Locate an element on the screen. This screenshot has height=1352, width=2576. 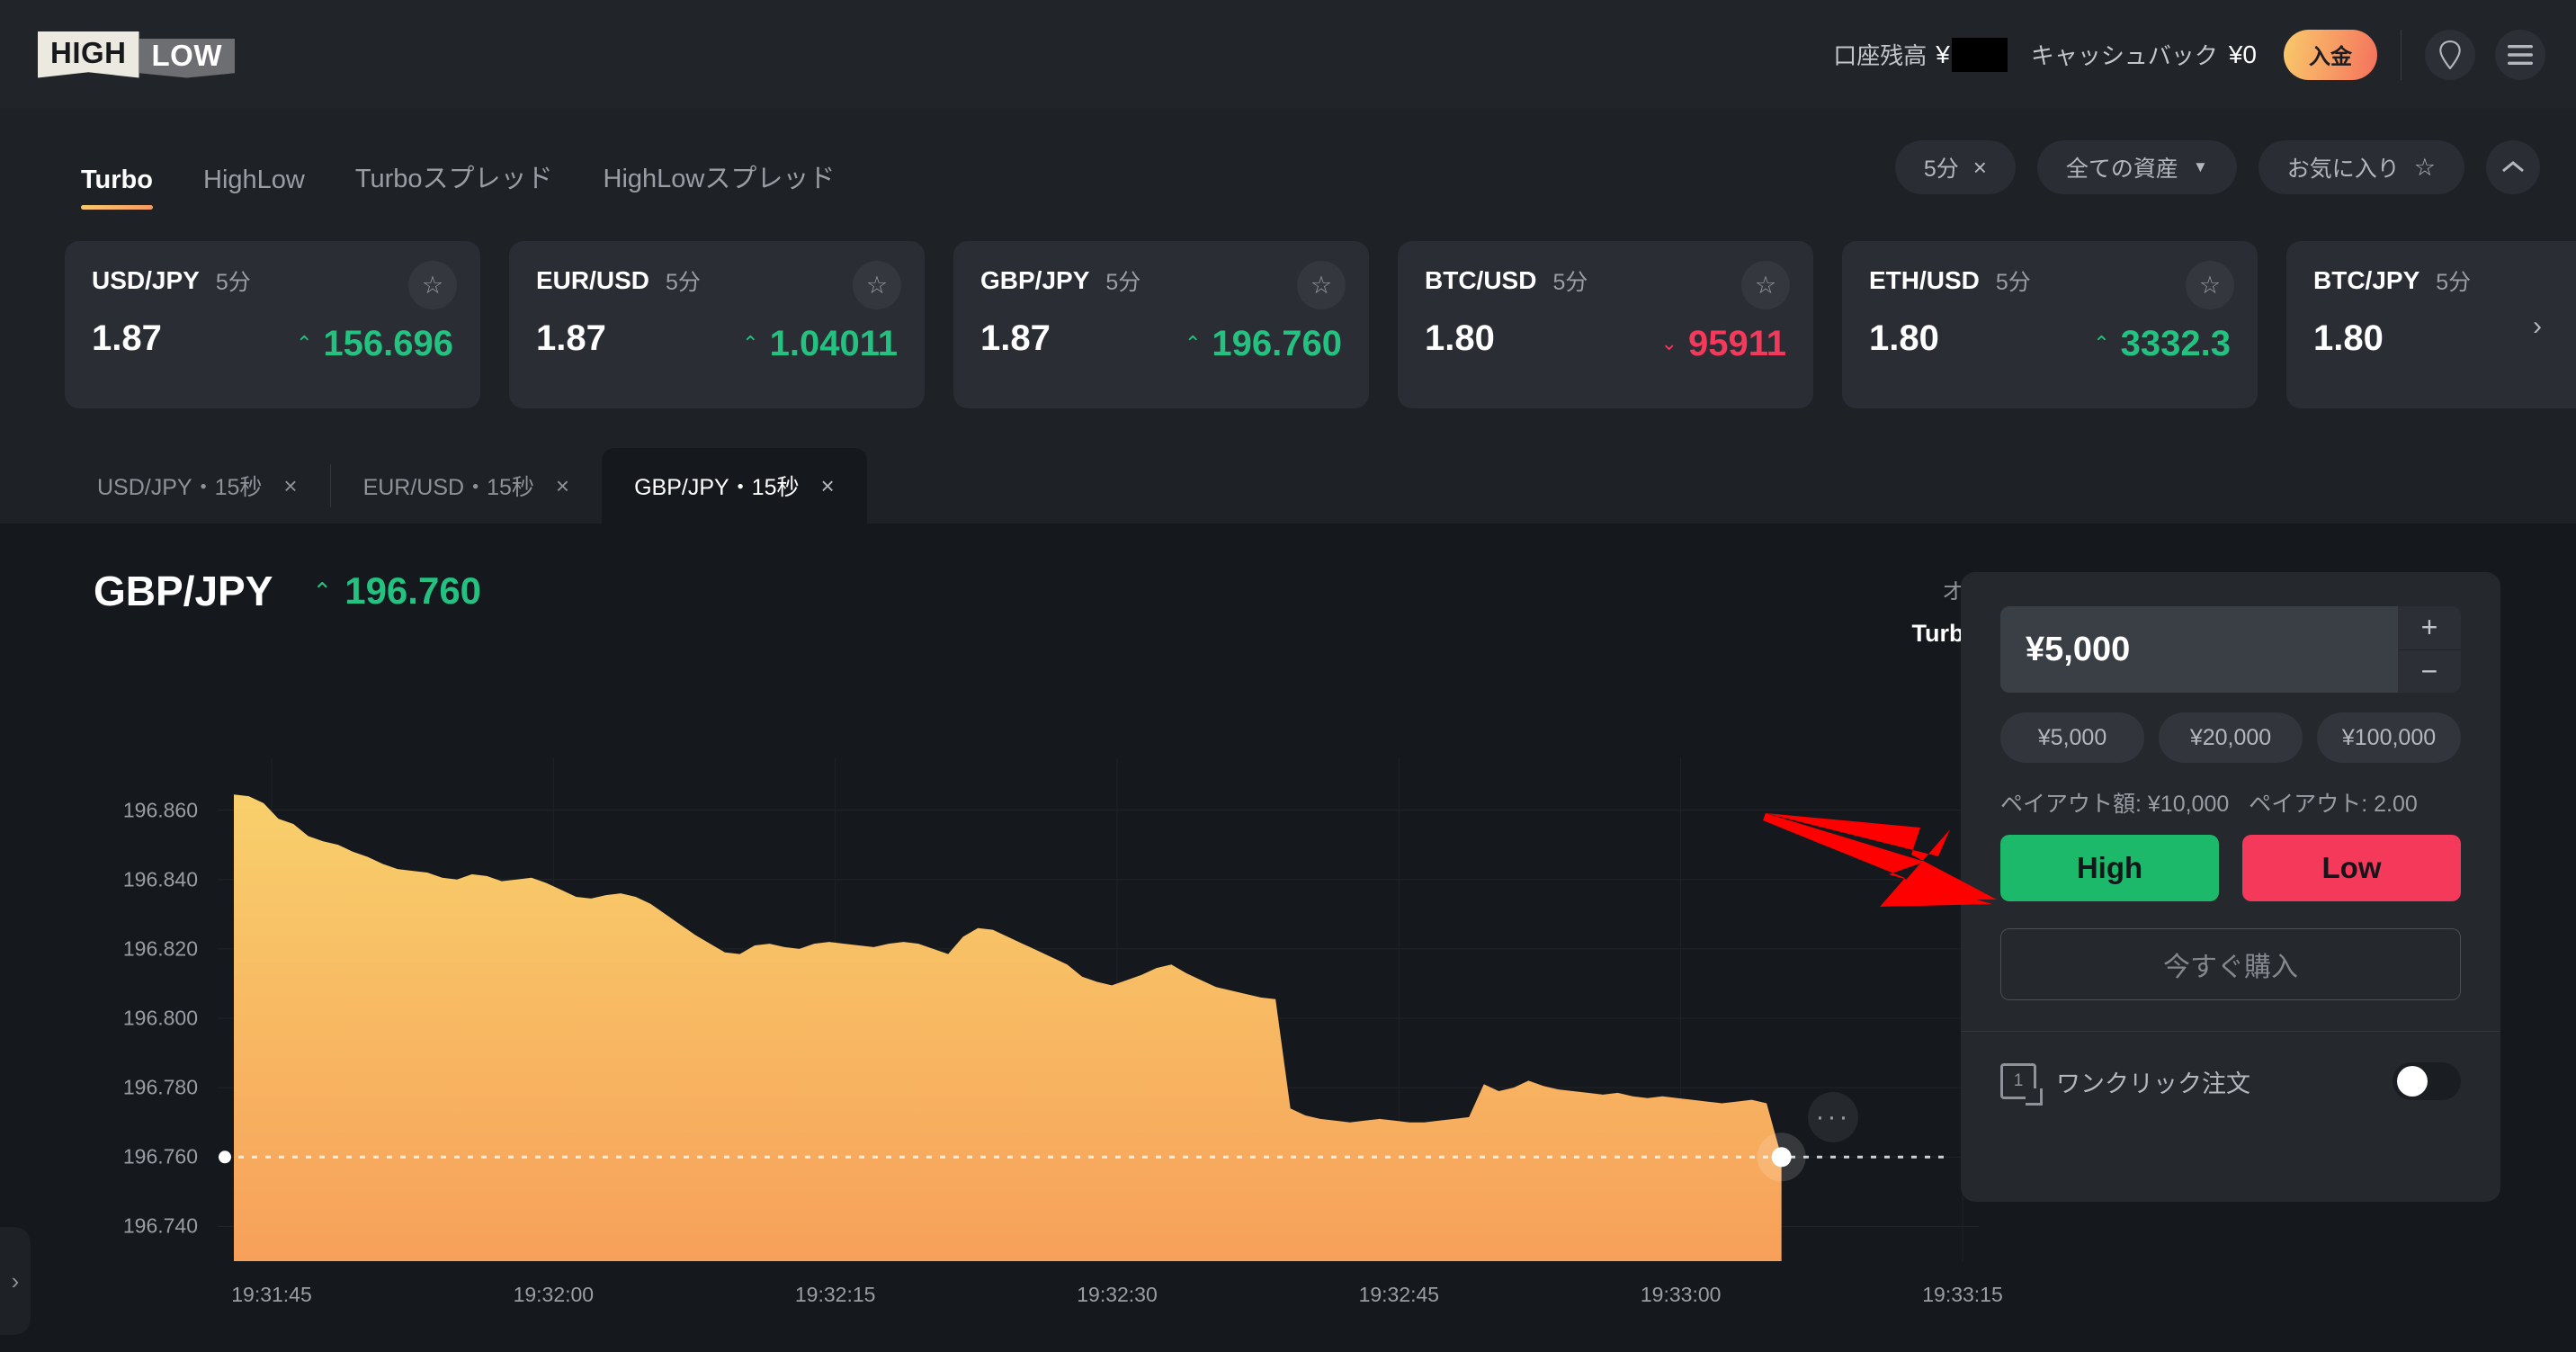
asset-price: 156.696 is located at coordinates (388, 343).